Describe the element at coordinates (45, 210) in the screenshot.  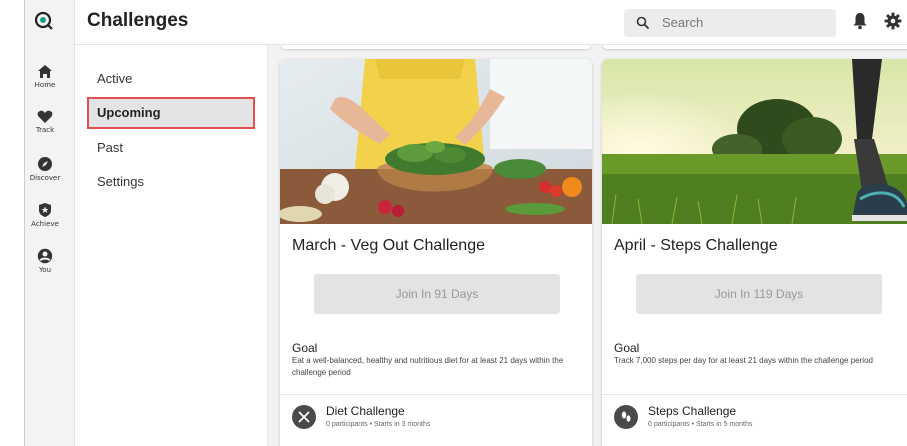
I see `shield-star-icon` at that location.